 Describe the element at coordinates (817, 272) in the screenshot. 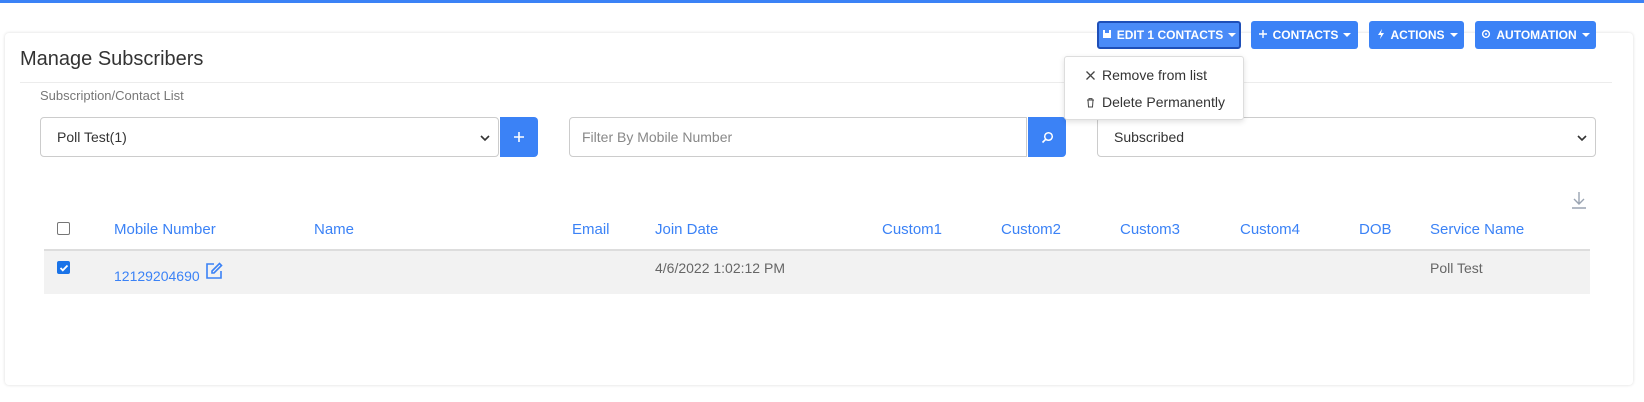

I see `table-row` at that location.